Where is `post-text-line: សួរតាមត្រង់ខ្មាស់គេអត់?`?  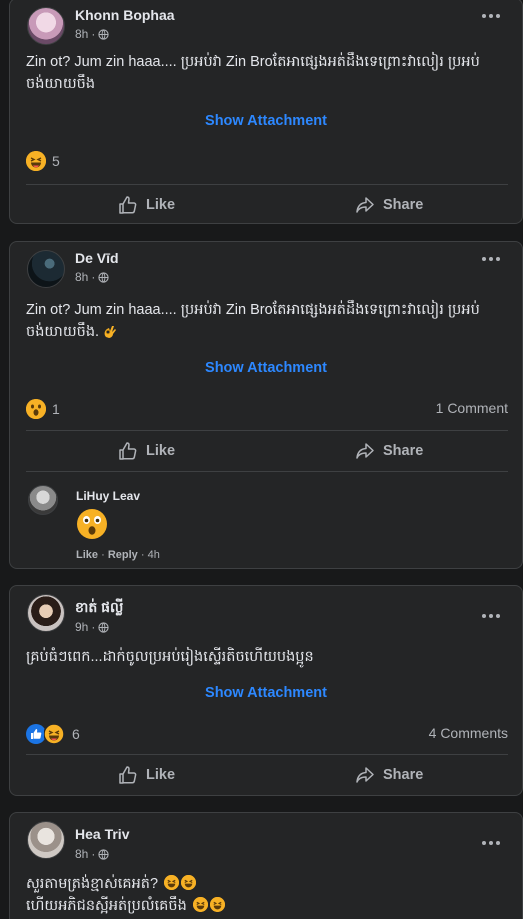
post-text-line: សួរតាមត្រង់ខ្មាស់គេអត់? is located at coordinates (266, 884).